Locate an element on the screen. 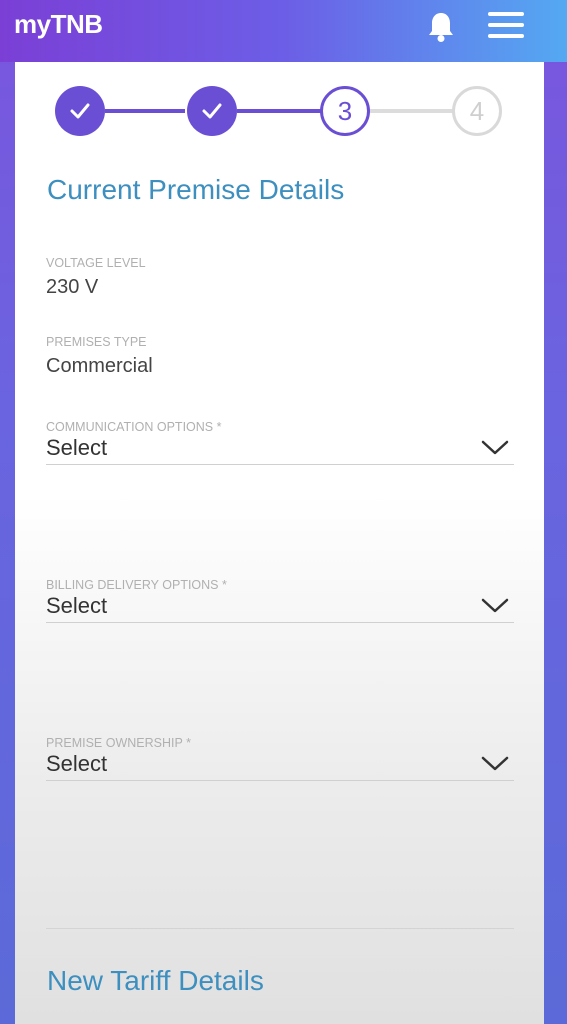  app-logo: myTNB is located at coordinates (58, 24).